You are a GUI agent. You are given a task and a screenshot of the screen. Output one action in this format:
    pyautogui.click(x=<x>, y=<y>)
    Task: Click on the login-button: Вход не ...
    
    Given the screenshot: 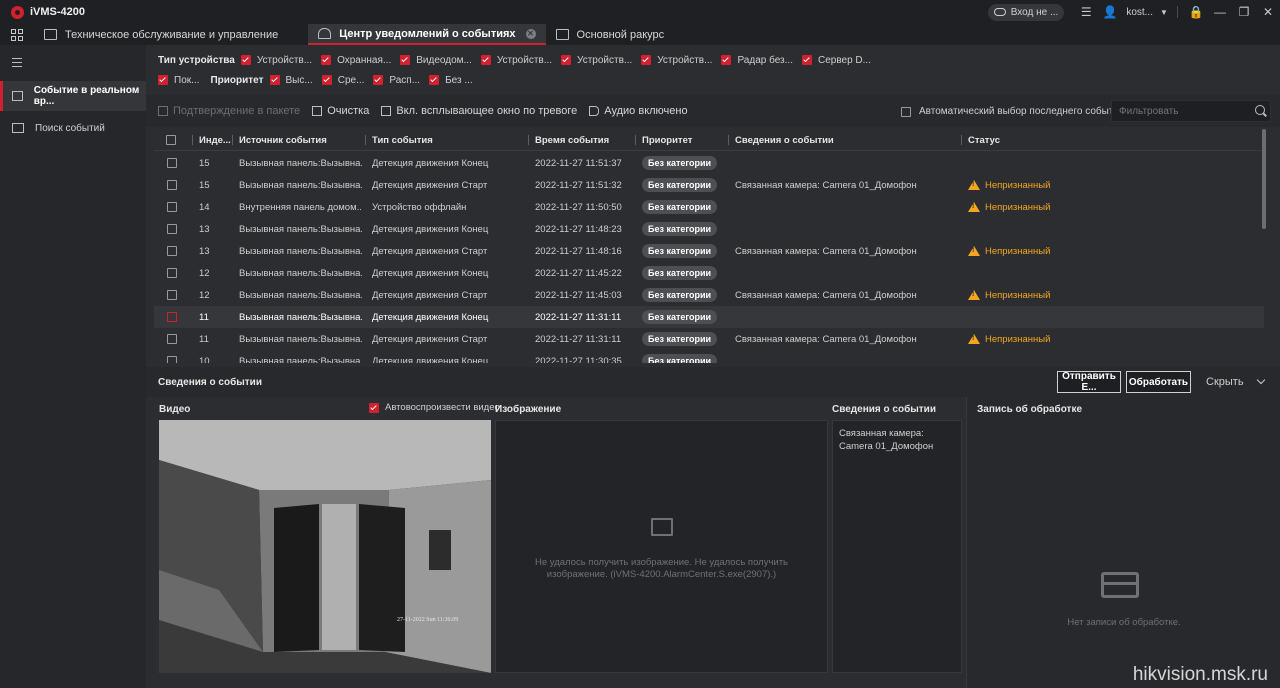 What is the action you would take?
    pyautogui.click(x=1026, y=12)
    